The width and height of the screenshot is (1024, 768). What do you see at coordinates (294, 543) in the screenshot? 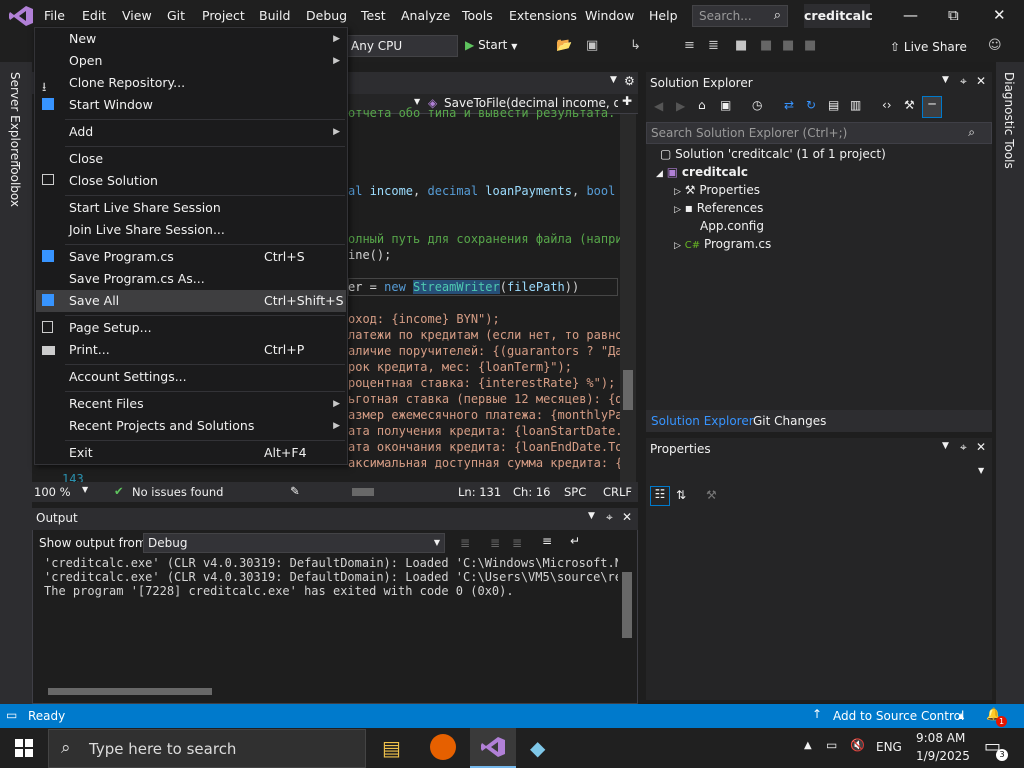
I see `output-source-dropdown: Debug ▼` at bounding box center [294, 543].